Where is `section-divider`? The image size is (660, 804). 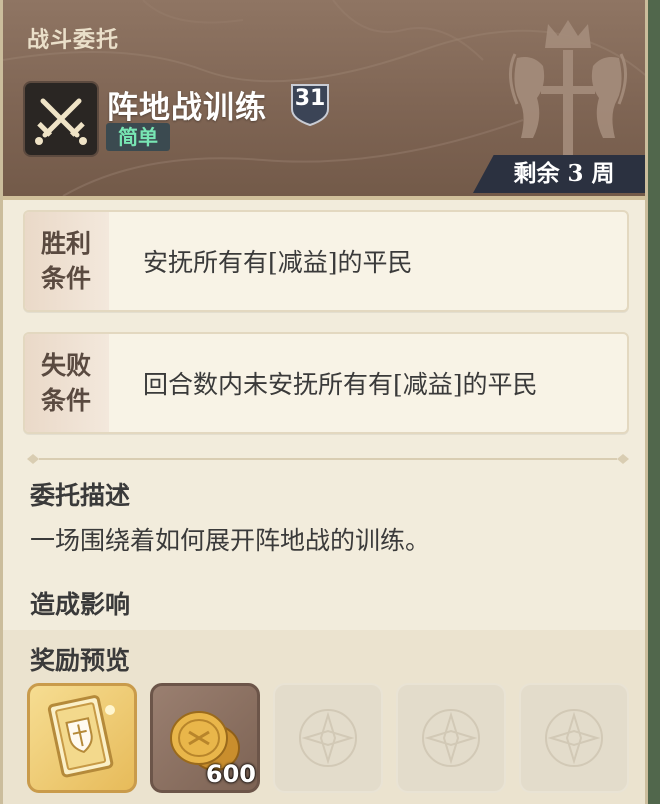 section-divider is located at coordinates (328, 459).